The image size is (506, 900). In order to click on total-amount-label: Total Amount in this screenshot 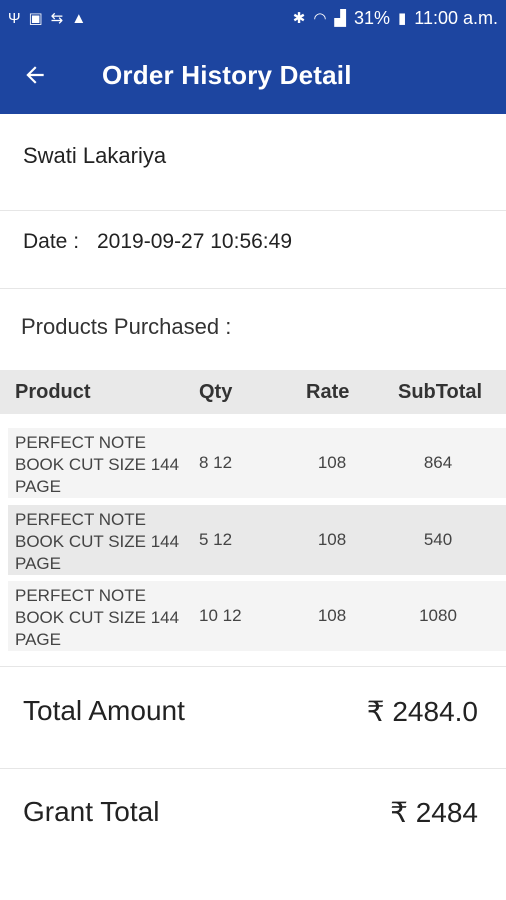, I will do `click(104, 710)`.